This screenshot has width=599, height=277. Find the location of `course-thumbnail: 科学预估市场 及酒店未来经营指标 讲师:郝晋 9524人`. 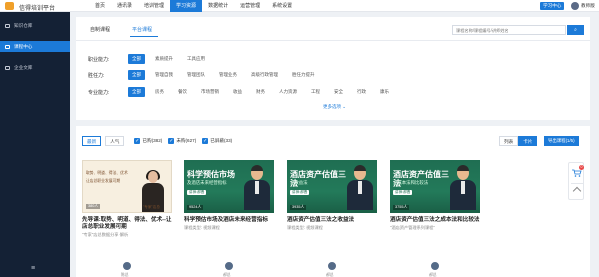

course-thumbnail: 科学预估市场 及酒店未来经营指标 讲师:郝晋 9524人 is located at coordinates (229, 186).